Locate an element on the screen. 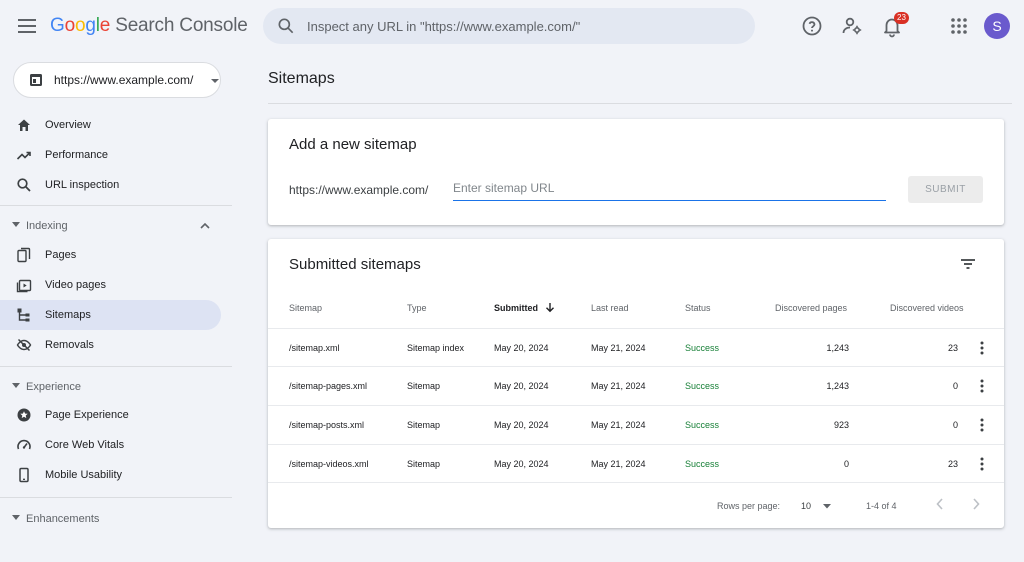  help-icon is located at coordinates (812, 26).